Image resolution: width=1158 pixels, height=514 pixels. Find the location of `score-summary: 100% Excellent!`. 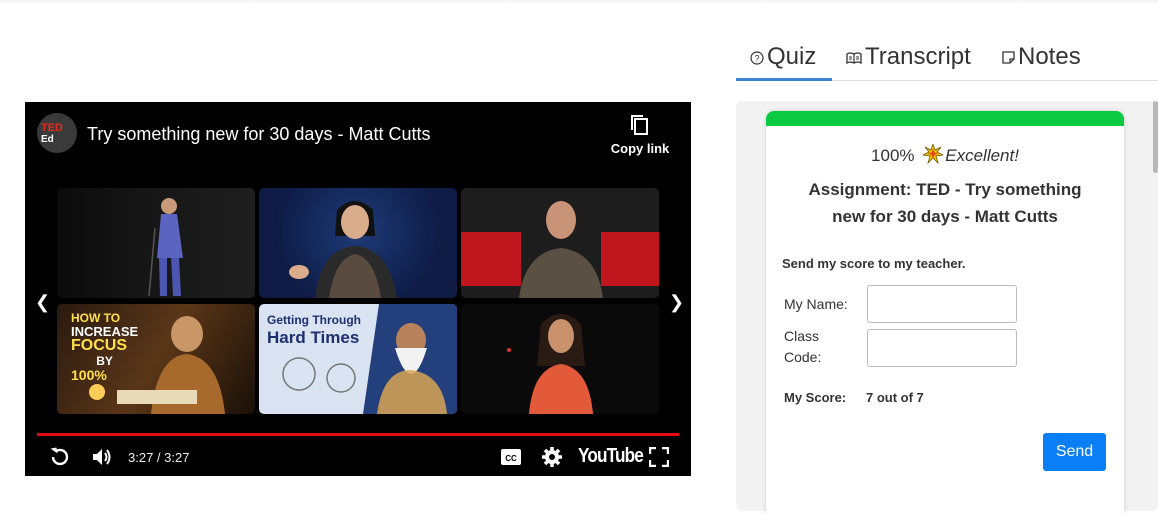

score-summary: 100% Excellent! is located at coordinates (945, 155).